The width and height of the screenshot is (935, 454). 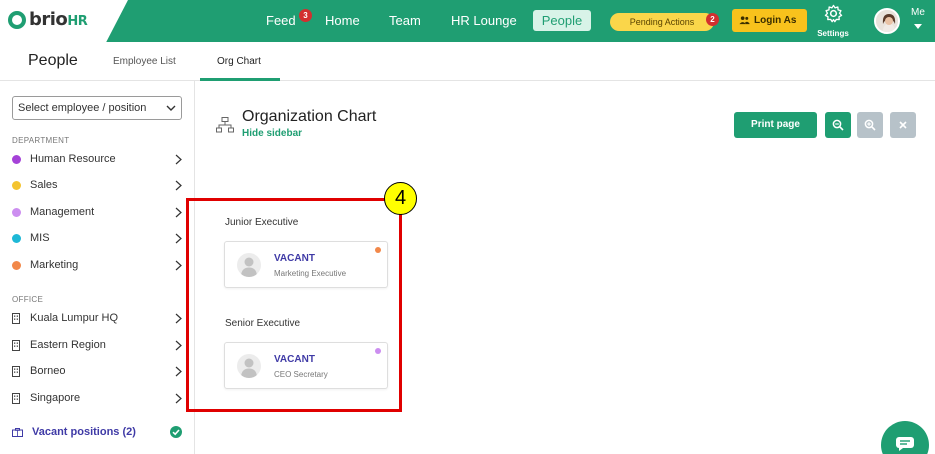 What do you see at coordinates (306, 365) in the screenshot?
I see `position-card: VACANT CEO Secretary` at bounding box center [306, 365].